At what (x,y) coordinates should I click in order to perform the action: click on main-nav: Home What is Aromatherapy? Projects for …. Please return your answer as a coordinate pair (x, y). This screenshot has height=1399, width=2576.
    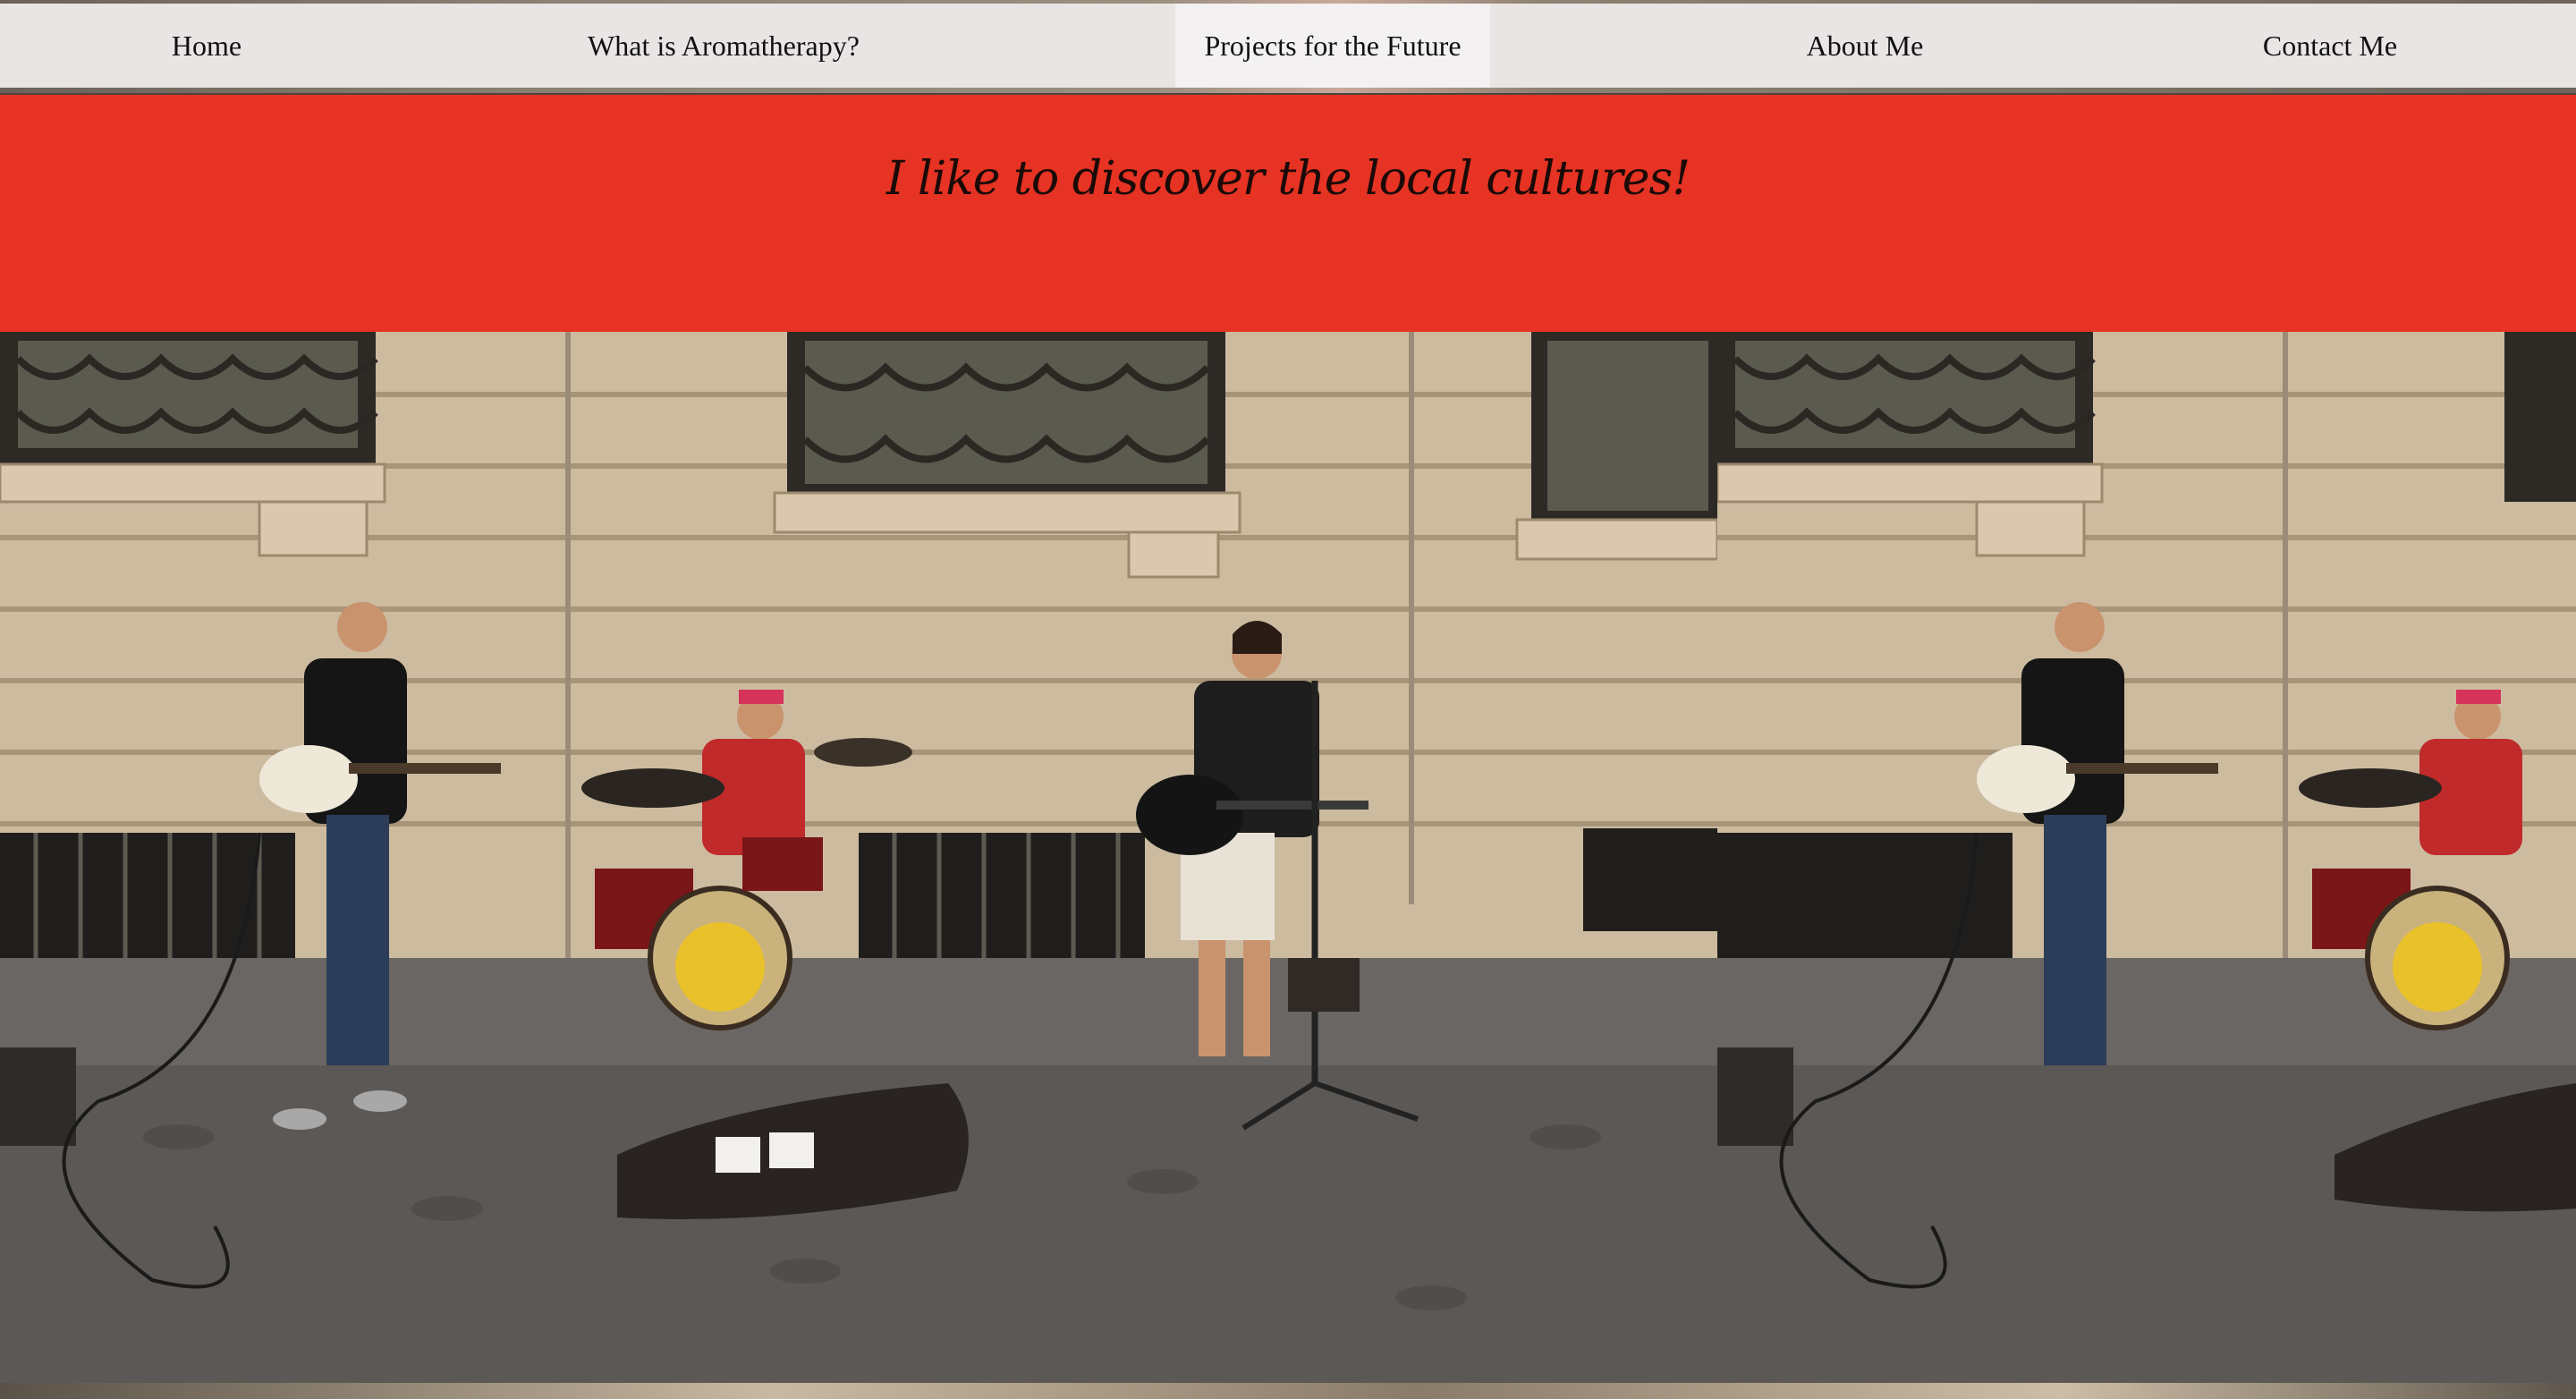
    Looking at the image, I should click on (1288, 46).